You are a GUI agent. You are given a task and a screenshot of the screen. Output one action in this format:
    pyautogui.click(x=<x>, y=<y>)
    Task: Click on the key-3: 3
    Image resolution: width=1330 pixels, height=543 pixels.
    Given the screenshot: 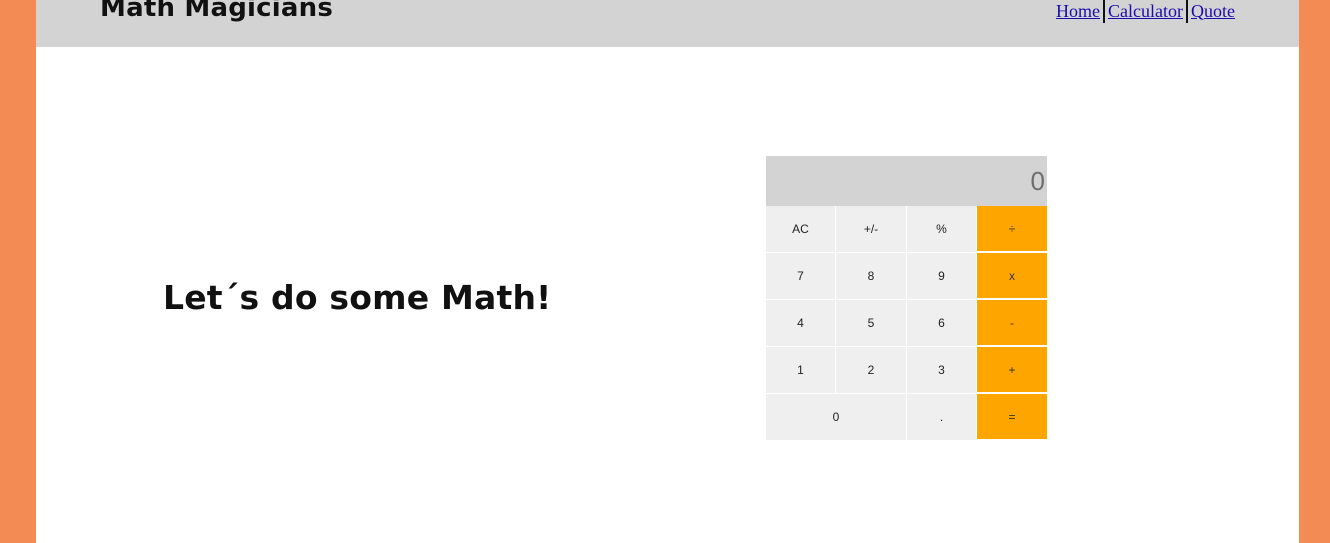 What is the action you would take?
    pyautogui.click(x=942, y=370)
    